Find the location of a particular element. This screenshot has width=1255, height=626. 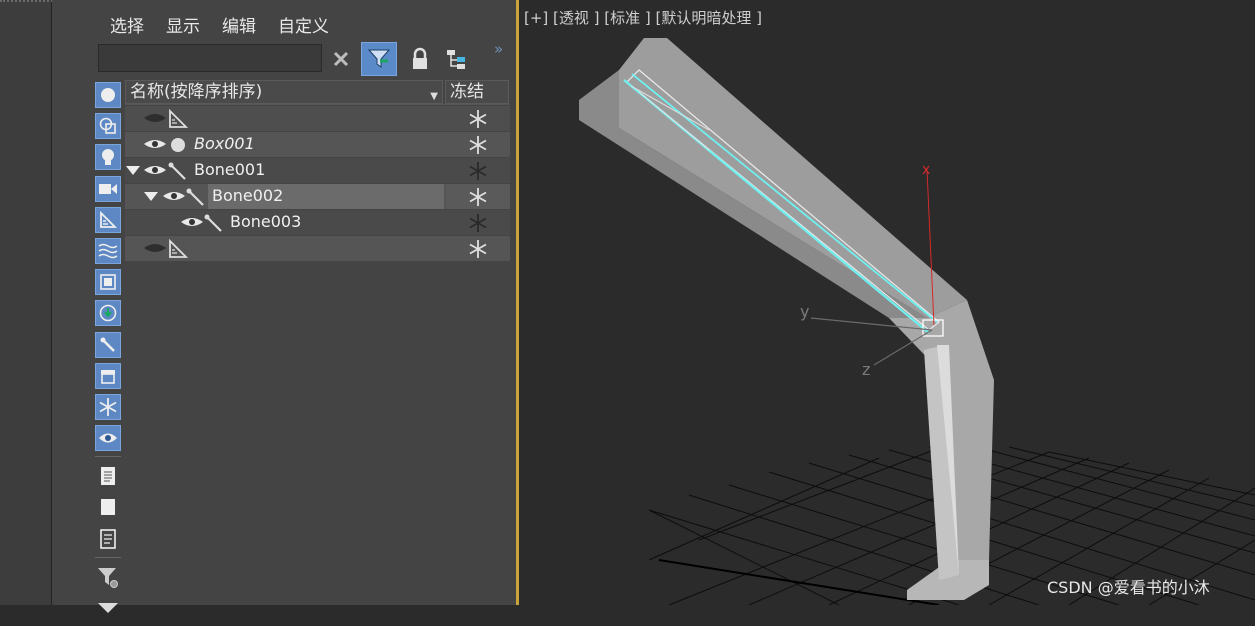

lightbulb-icon is located at coordinates (108, 157).